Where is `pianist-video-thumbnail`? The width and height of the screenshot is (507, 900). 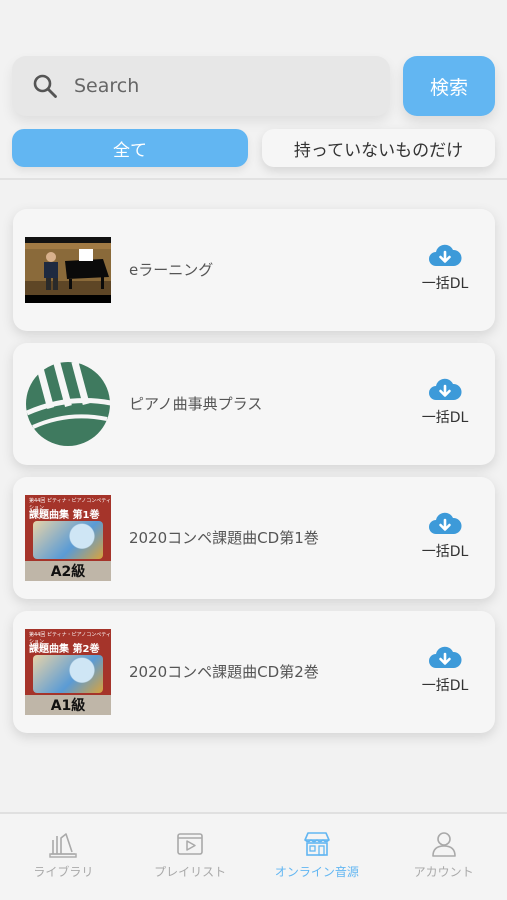 pianist-video-thumbnail is located at coordinates (68, 270).